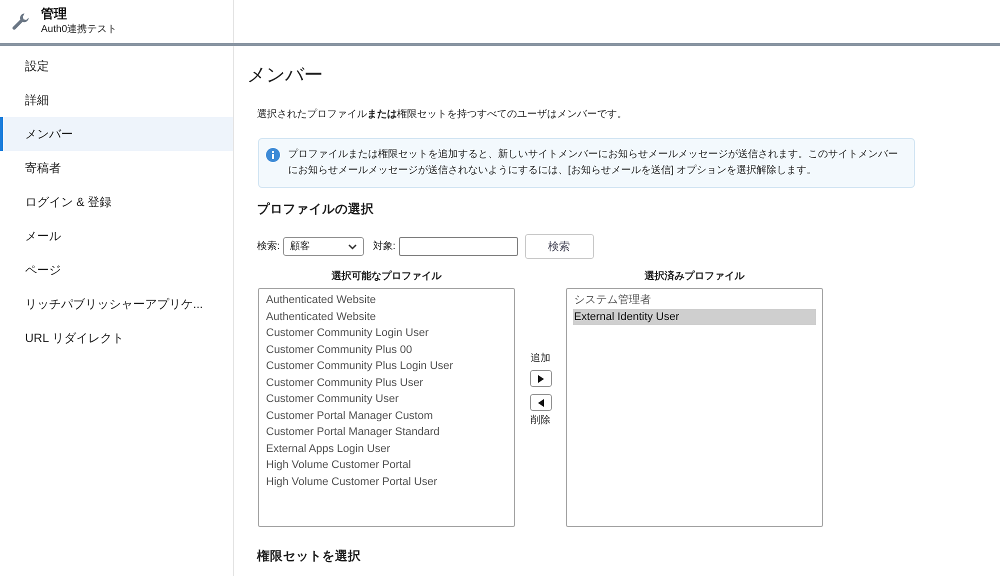  I want to click on list-option: Customer Community Login User, so click(386, 333).